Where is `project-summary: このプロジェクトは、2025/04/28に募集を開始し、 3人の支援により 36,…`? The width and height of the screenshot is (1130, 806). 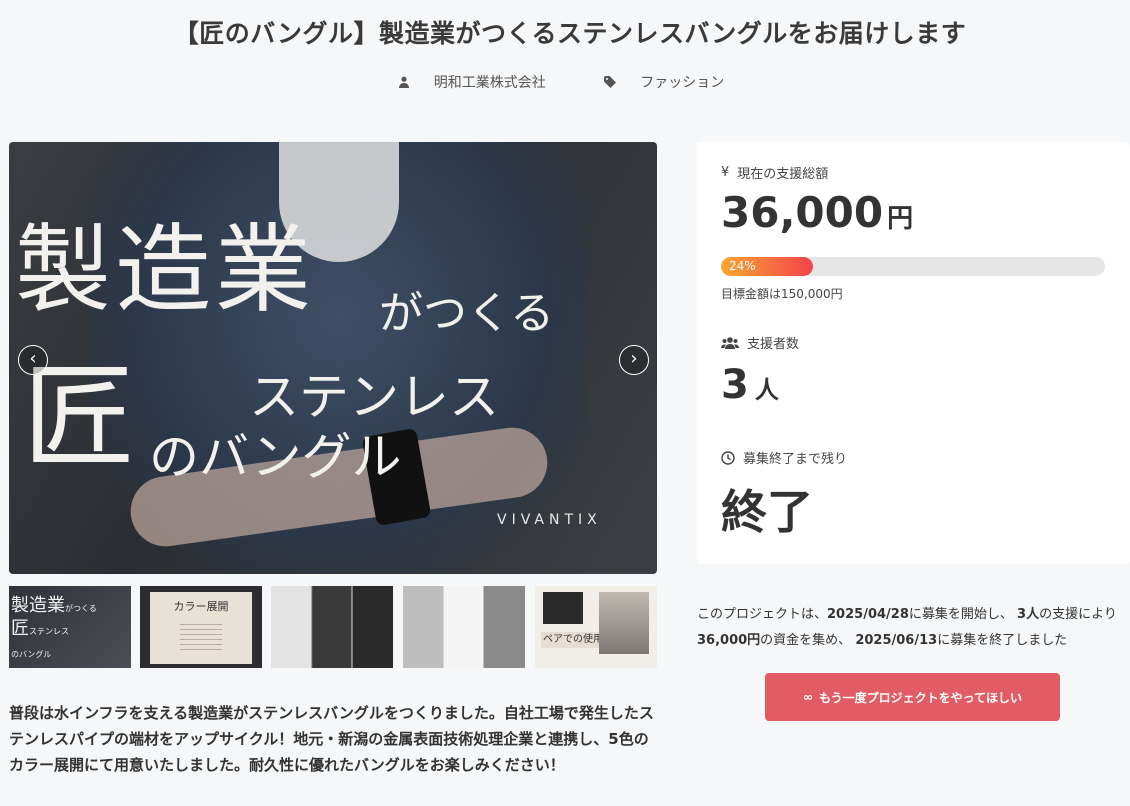
project-summary: このプロジェクトは、2025/04/28に募集を開始し、 3人の支援により 36,… is located at coordinates (913, 628).